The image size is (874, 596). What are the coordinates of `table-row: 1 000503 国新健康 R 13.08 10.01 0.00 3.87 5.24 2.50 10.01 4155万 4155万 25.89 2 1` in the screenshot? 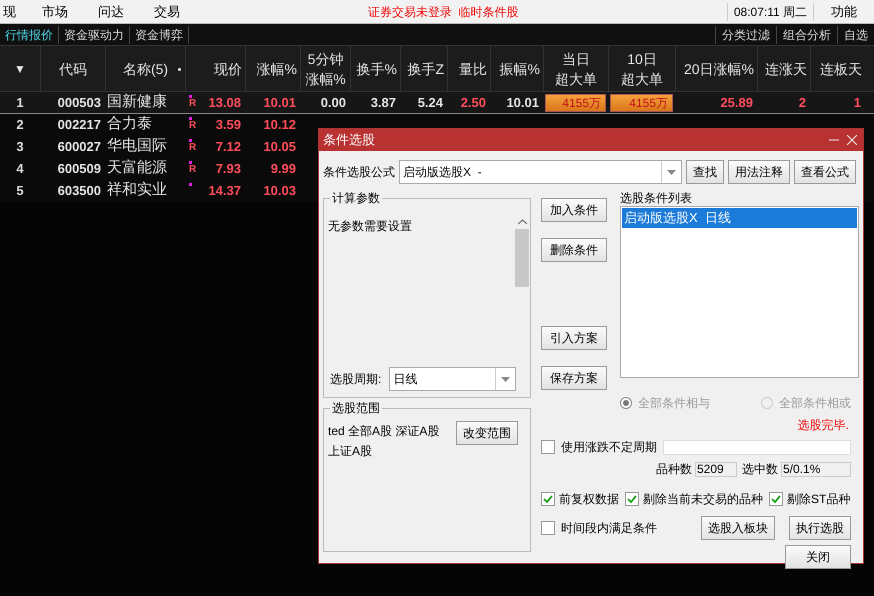 It's located at (437, 103).